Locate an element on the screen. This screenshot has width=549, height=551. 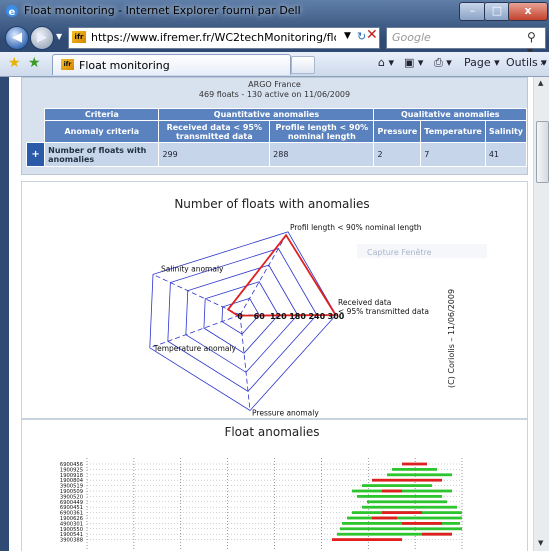
tab-float-monitoring: ifr Float monitoring is located at coordinates (171, 64).